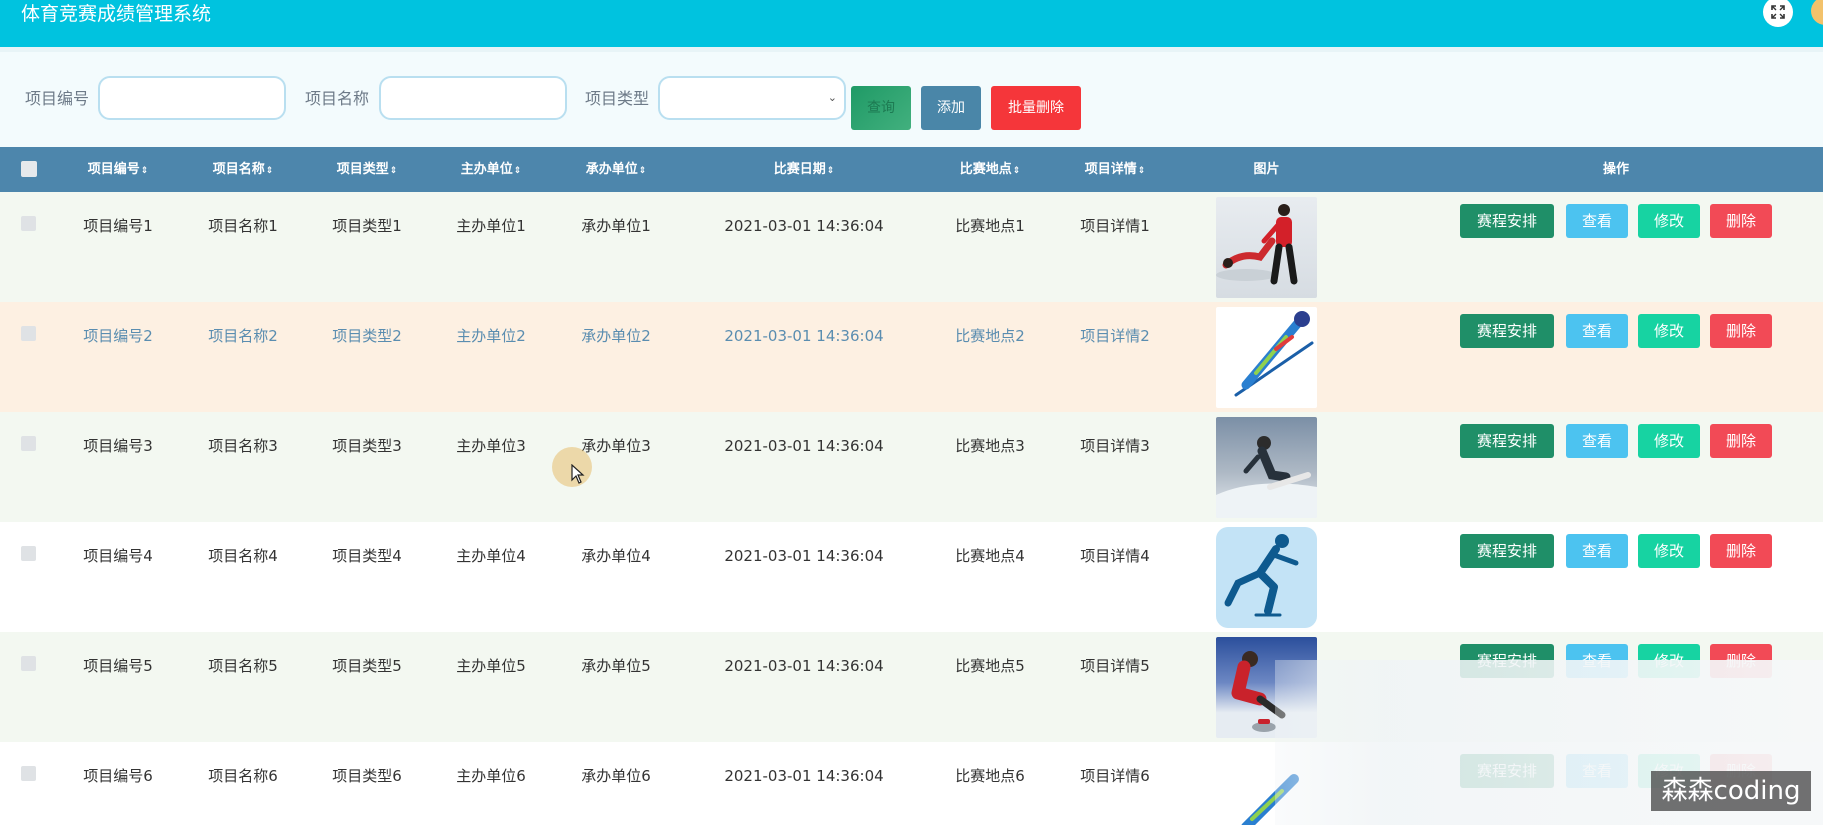  I want to click on type-select: ⌄, so click(752, 98).